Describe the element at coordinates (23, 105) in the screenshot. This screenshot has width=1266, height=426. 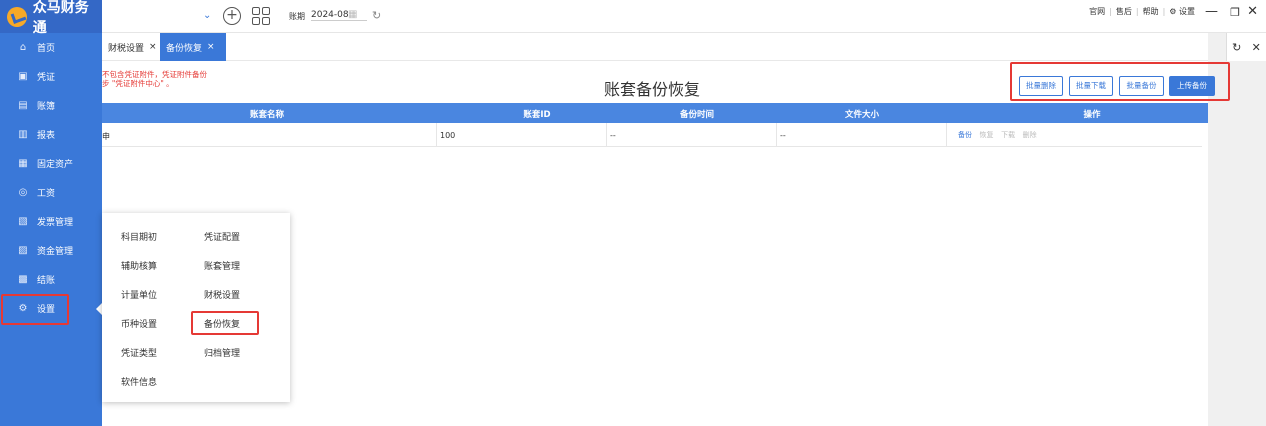
I see `ledger-icon: ▤` at that location.